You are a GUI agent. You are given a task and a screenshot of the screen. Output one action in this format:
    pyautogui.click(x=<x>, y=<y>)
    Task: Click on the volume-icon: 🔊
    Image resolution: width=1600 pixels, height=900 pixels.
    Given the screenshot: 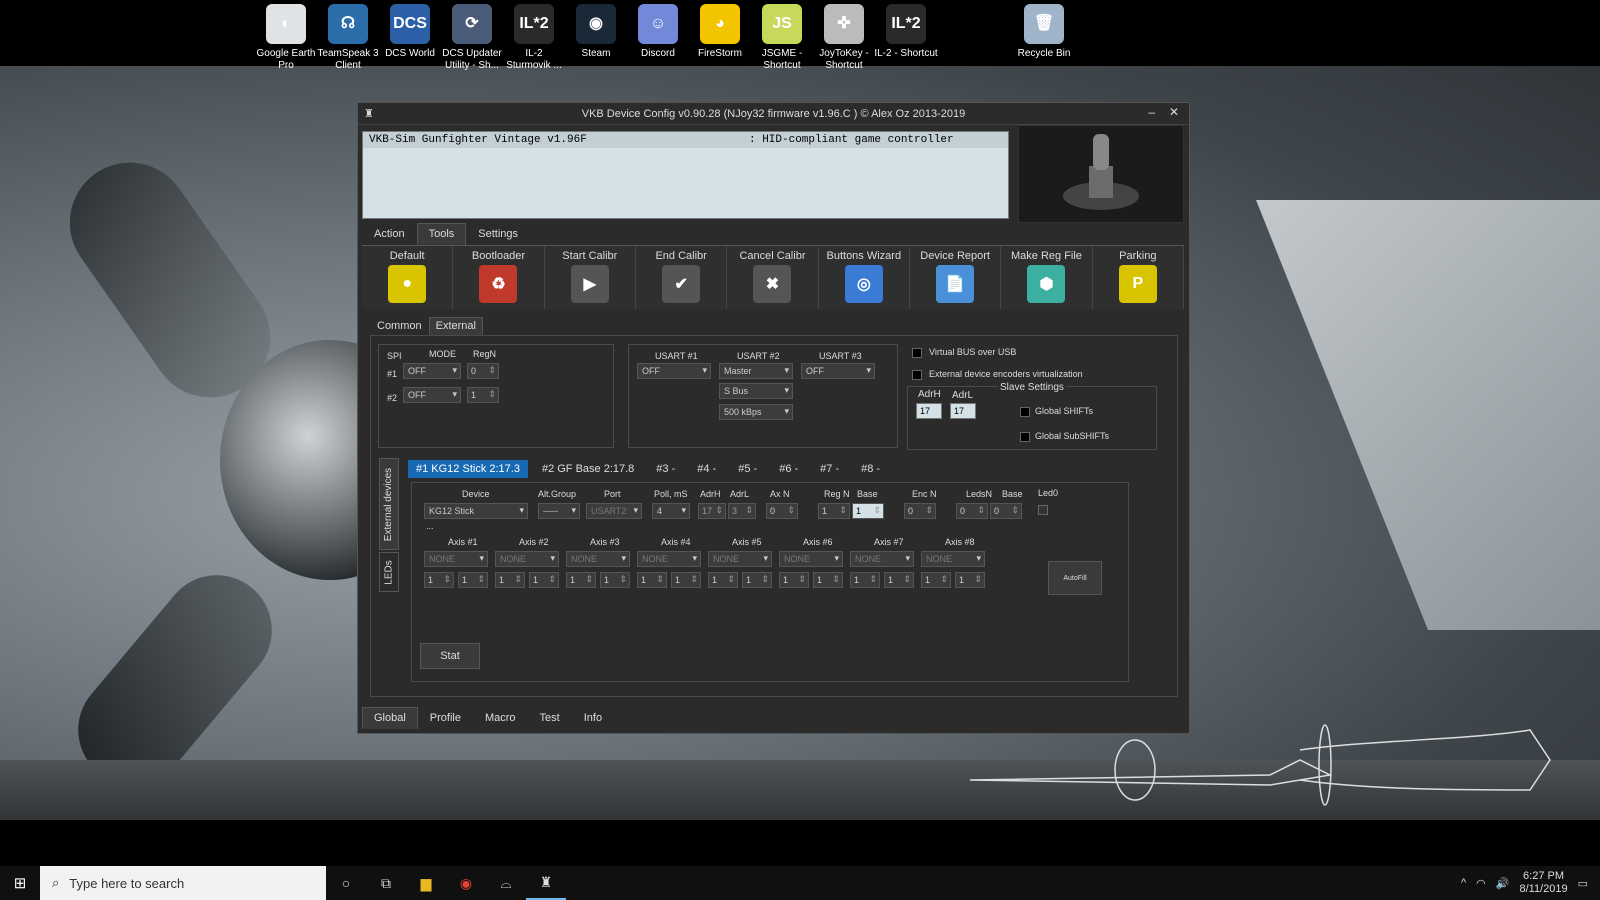 What is the action you would take?
    pyautogui.click(x=1503, y=883)
    